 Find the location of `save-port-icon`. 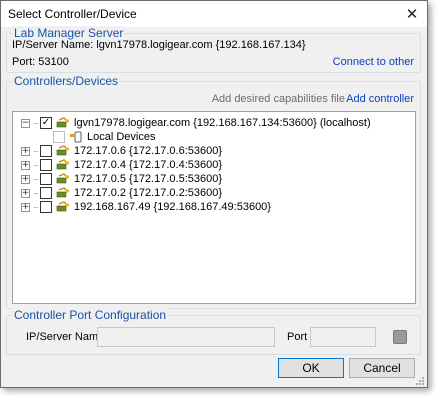

save-port-icon is located at coordinates (400, 337).